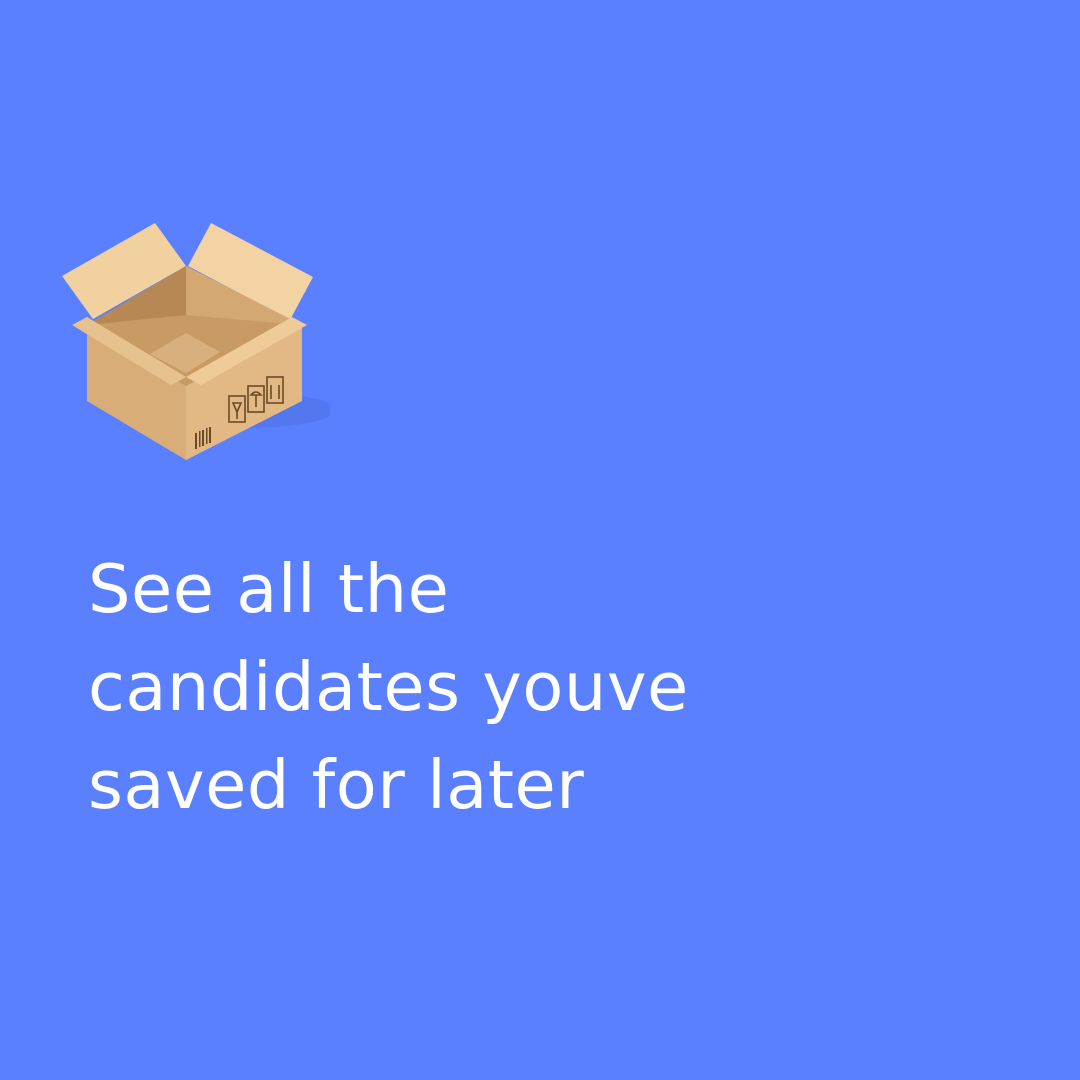 This screenshot has width=1080, height=1080. What do you see at coordinates (388, 687) in the screenshot?
I see `headline-line-2: candidates youve` at bounding box center [388, 687].